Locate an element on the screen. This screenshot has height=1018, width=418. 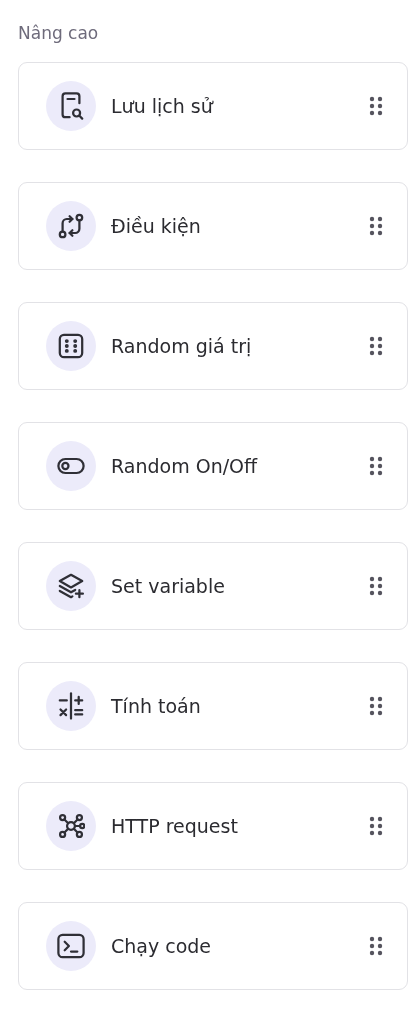
block-label: Điều kiện is located at coordinates (156, 226).